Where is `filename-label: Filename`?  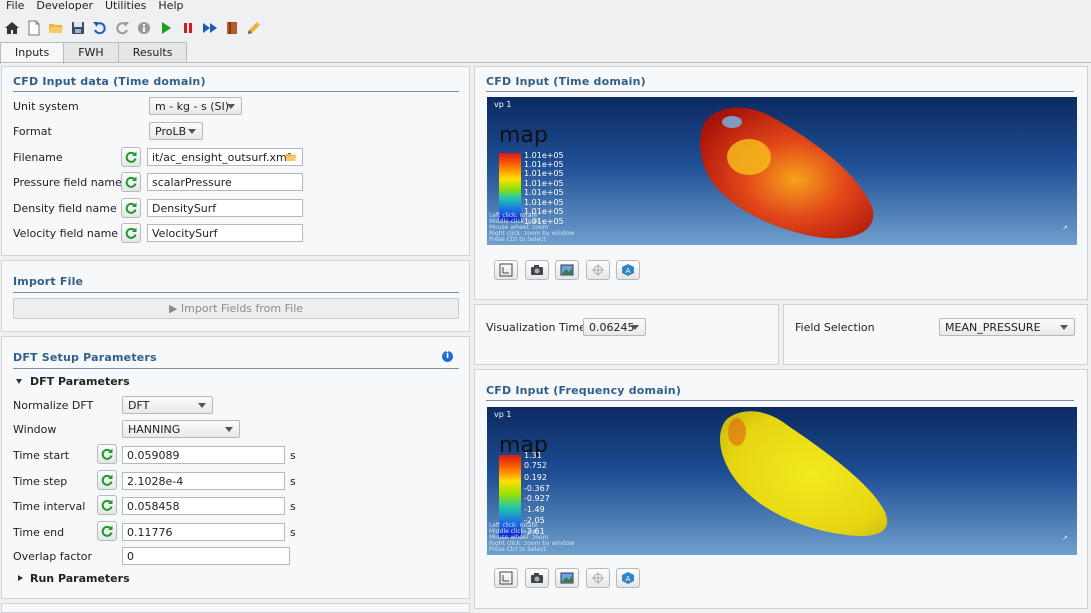 filename-label: Filename is located at coordinates (38, 157).